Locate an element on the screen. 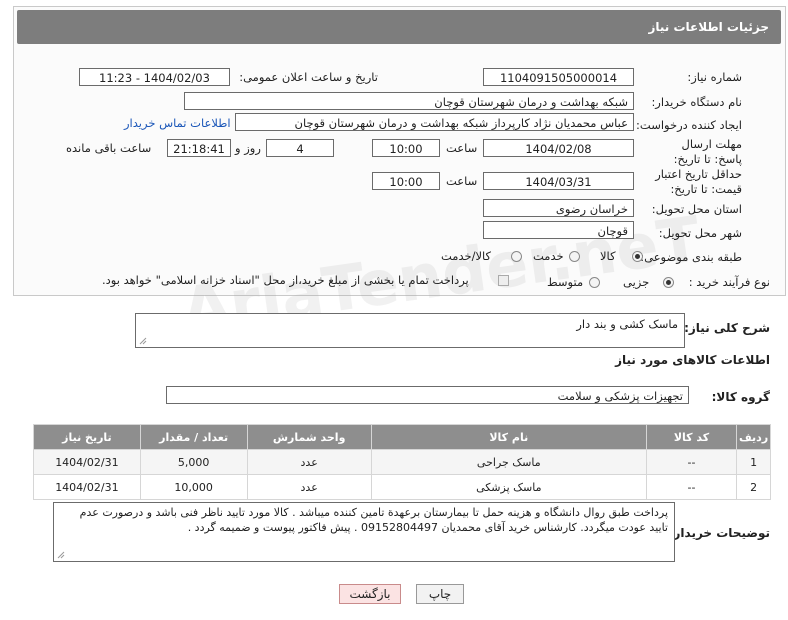 This screenshot has width=788, height=620. purchase-radio-medium is located at coordinates (594, 282).